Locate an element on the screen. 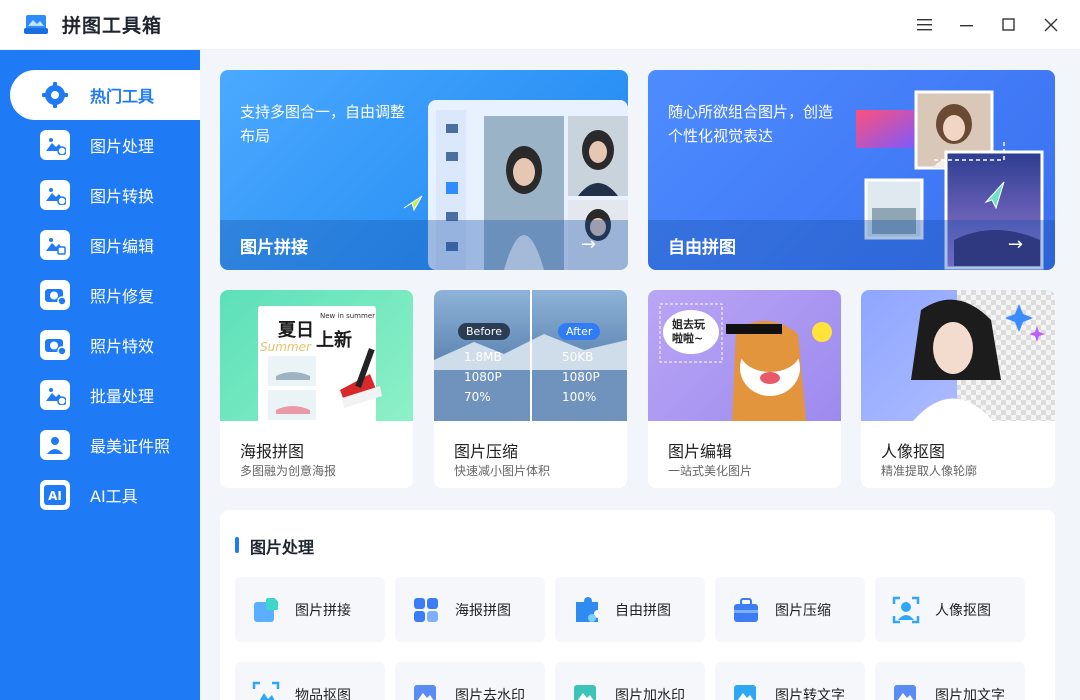 The width and height of the screenshot is (1080, 700). sidebar-item-photo-effects: 照片特效 is located at coordinates (100, 345).